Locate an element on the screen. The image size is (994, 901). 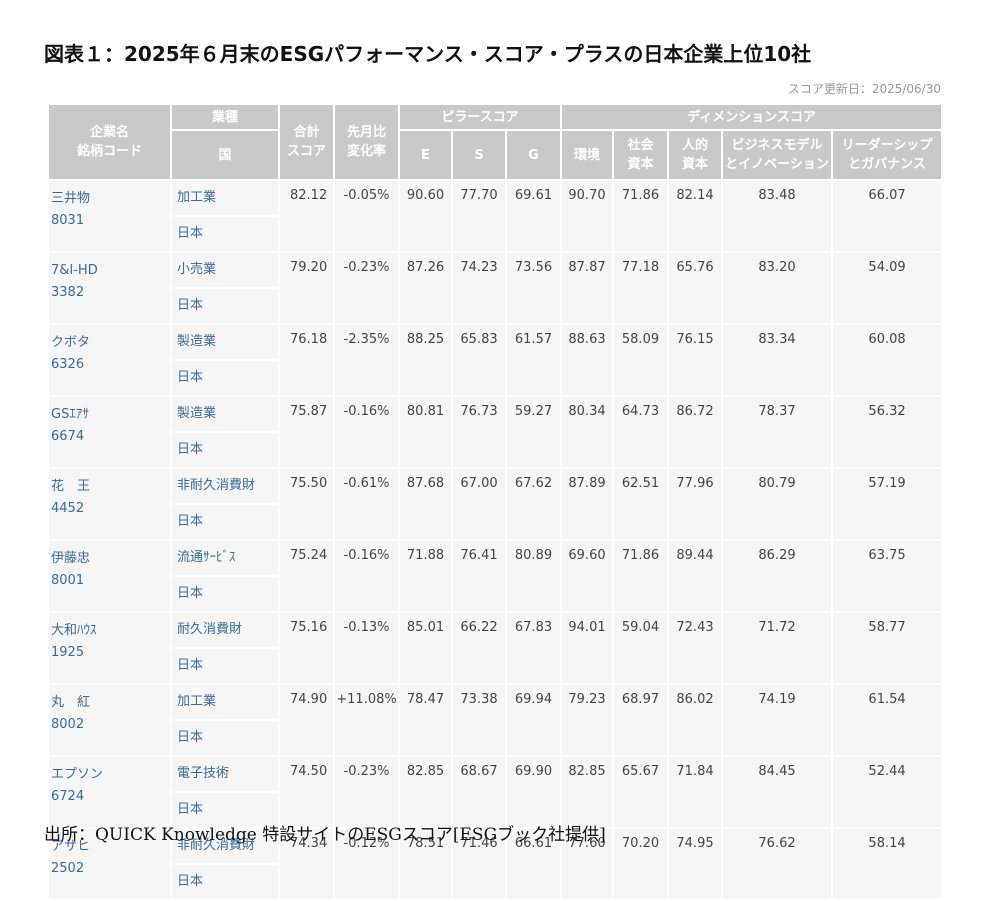
leadership-score: 58.77 is located at coordinates (887, 648).